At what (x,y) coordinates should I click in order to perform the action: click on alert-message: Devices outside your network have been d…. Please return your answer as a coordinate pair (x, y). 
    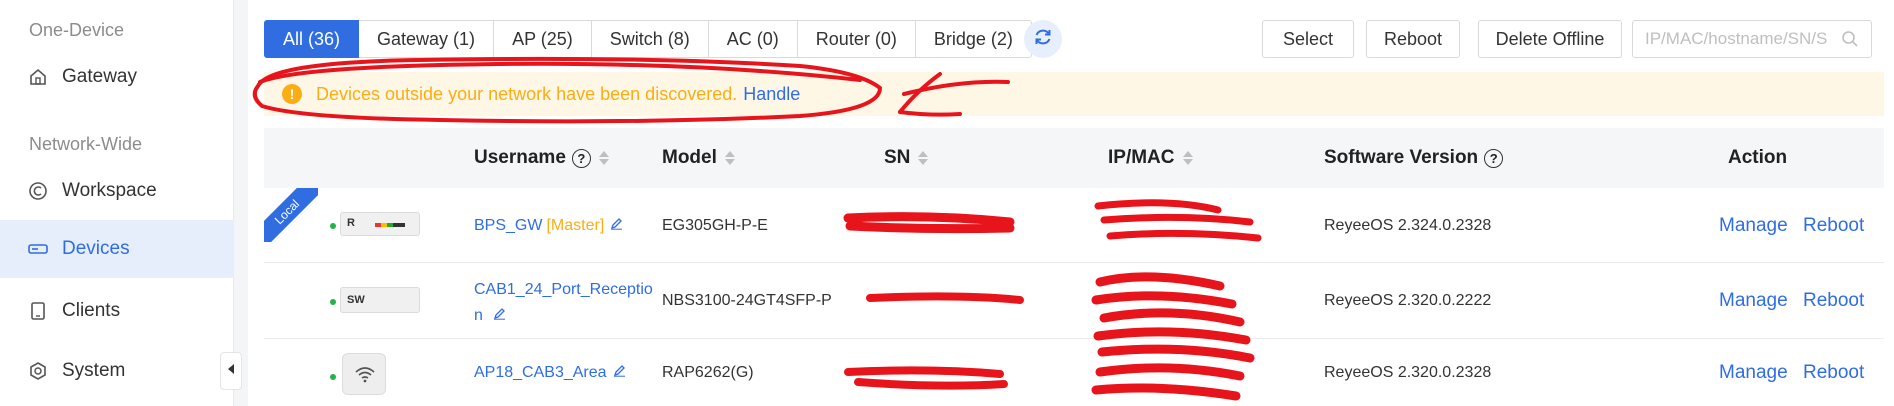
    Looking at the image, I should click on (527, 93).